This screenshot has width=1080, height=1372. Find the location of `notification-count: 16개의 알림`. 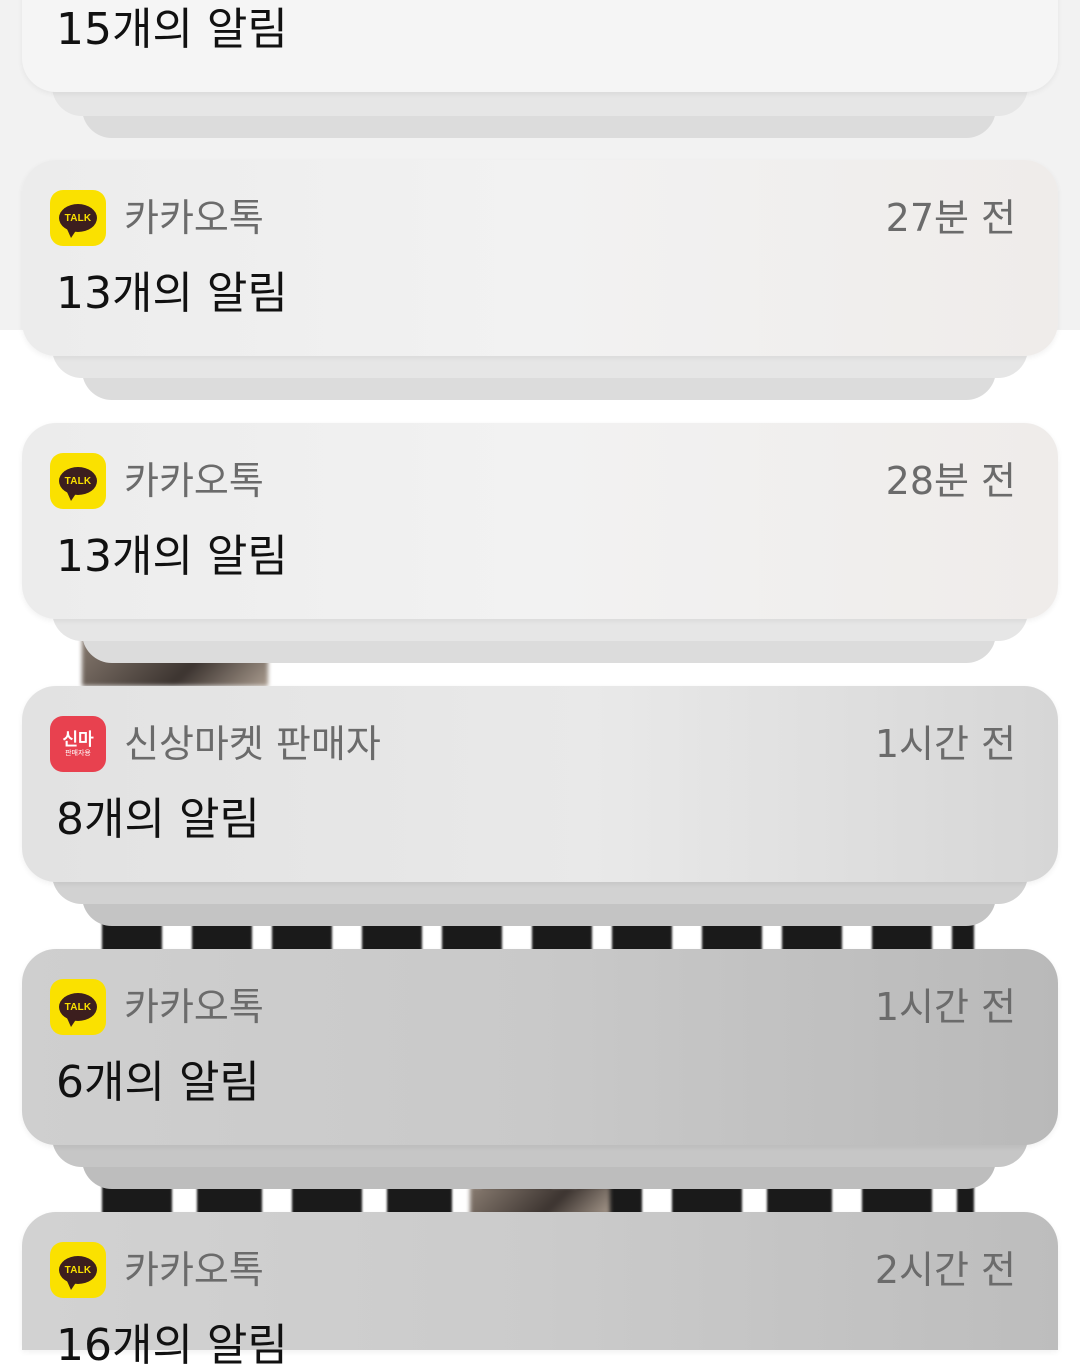

notification-count: 16개의 알림 is located at coordinates (172, 1345).